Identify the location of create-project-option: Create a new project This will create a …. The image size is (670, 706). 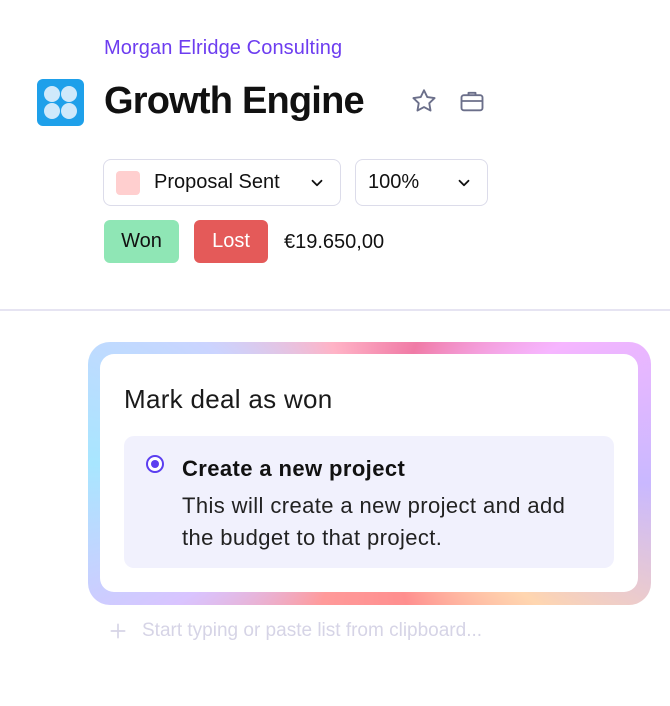
(369, 502).